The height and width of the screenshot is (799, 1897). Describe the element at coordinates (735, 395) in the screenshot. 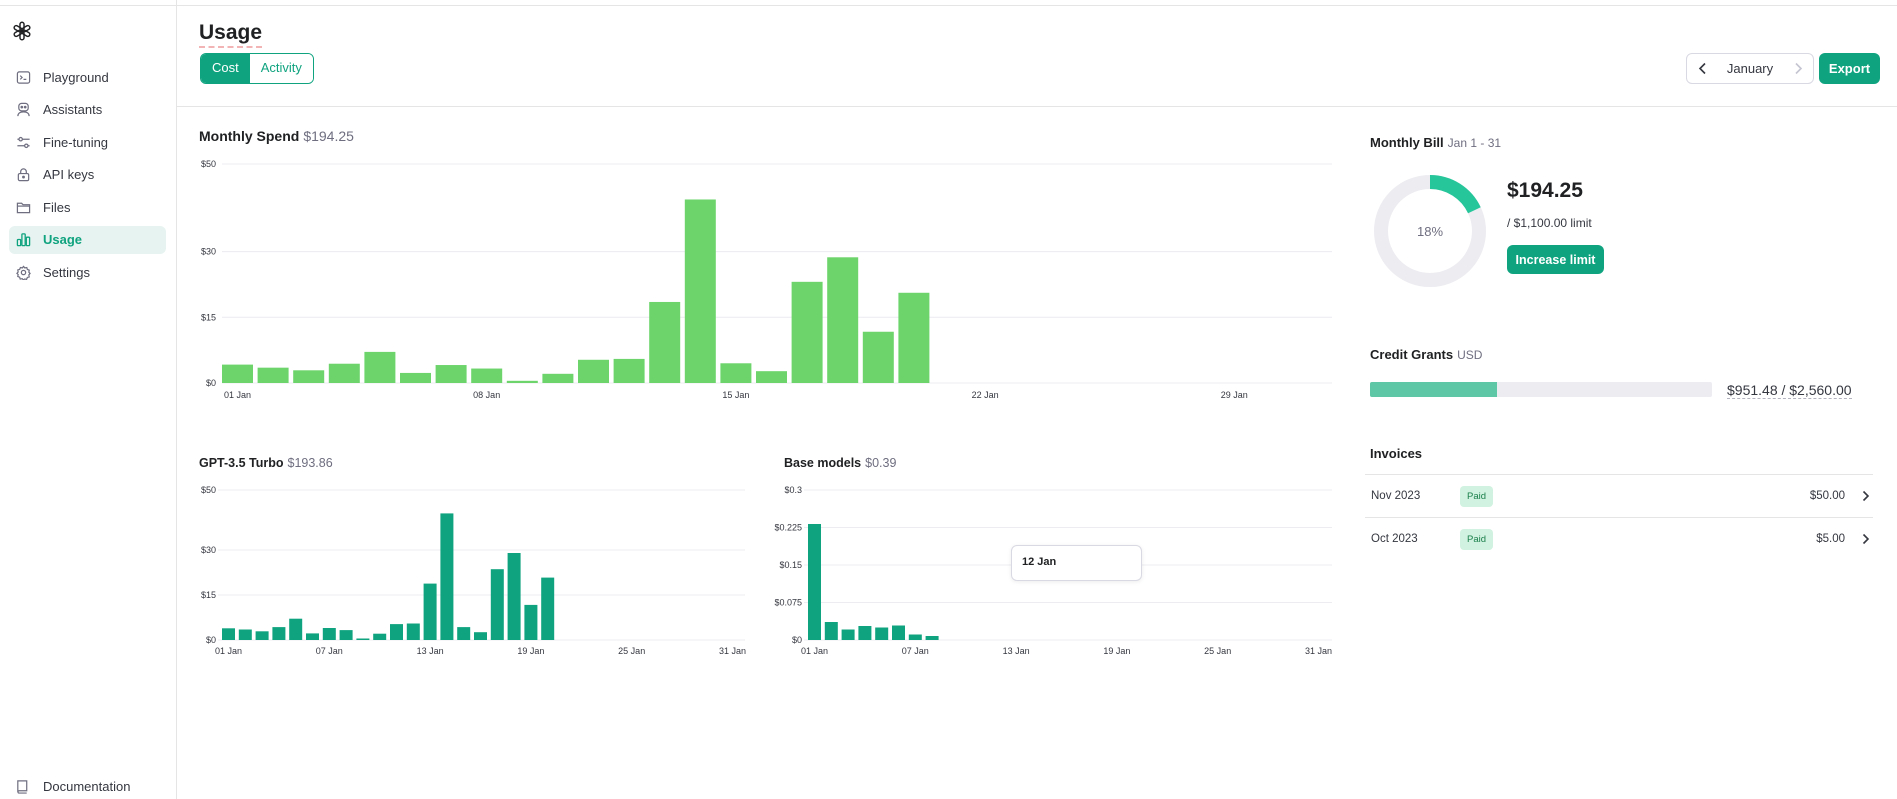

I see `spend-x-tick-label: 15 Jan` at that location.